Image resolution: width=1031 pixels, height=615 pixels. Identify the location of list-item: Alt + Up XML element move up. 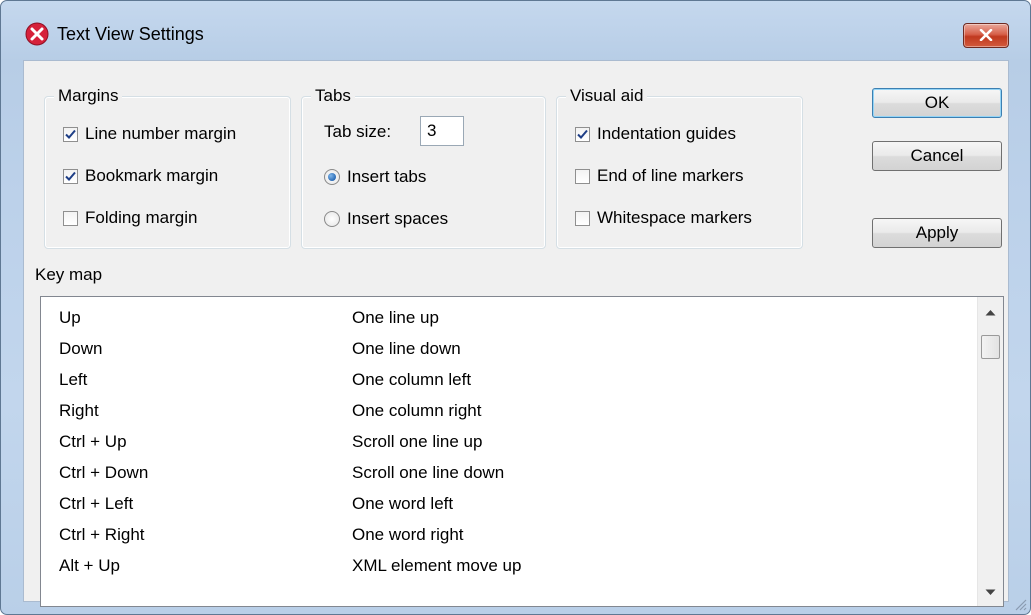
(505, 565).